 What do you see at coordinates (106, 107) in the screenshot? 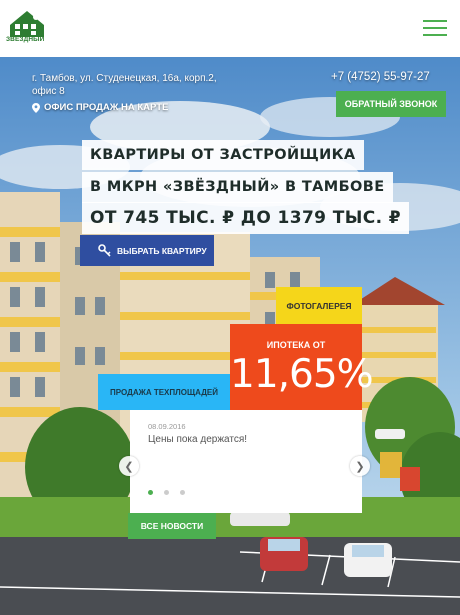
I see `map-link-label: ОФИС ПРОДАЖ НА КАРТЕ` at bounding box center [106, 107].